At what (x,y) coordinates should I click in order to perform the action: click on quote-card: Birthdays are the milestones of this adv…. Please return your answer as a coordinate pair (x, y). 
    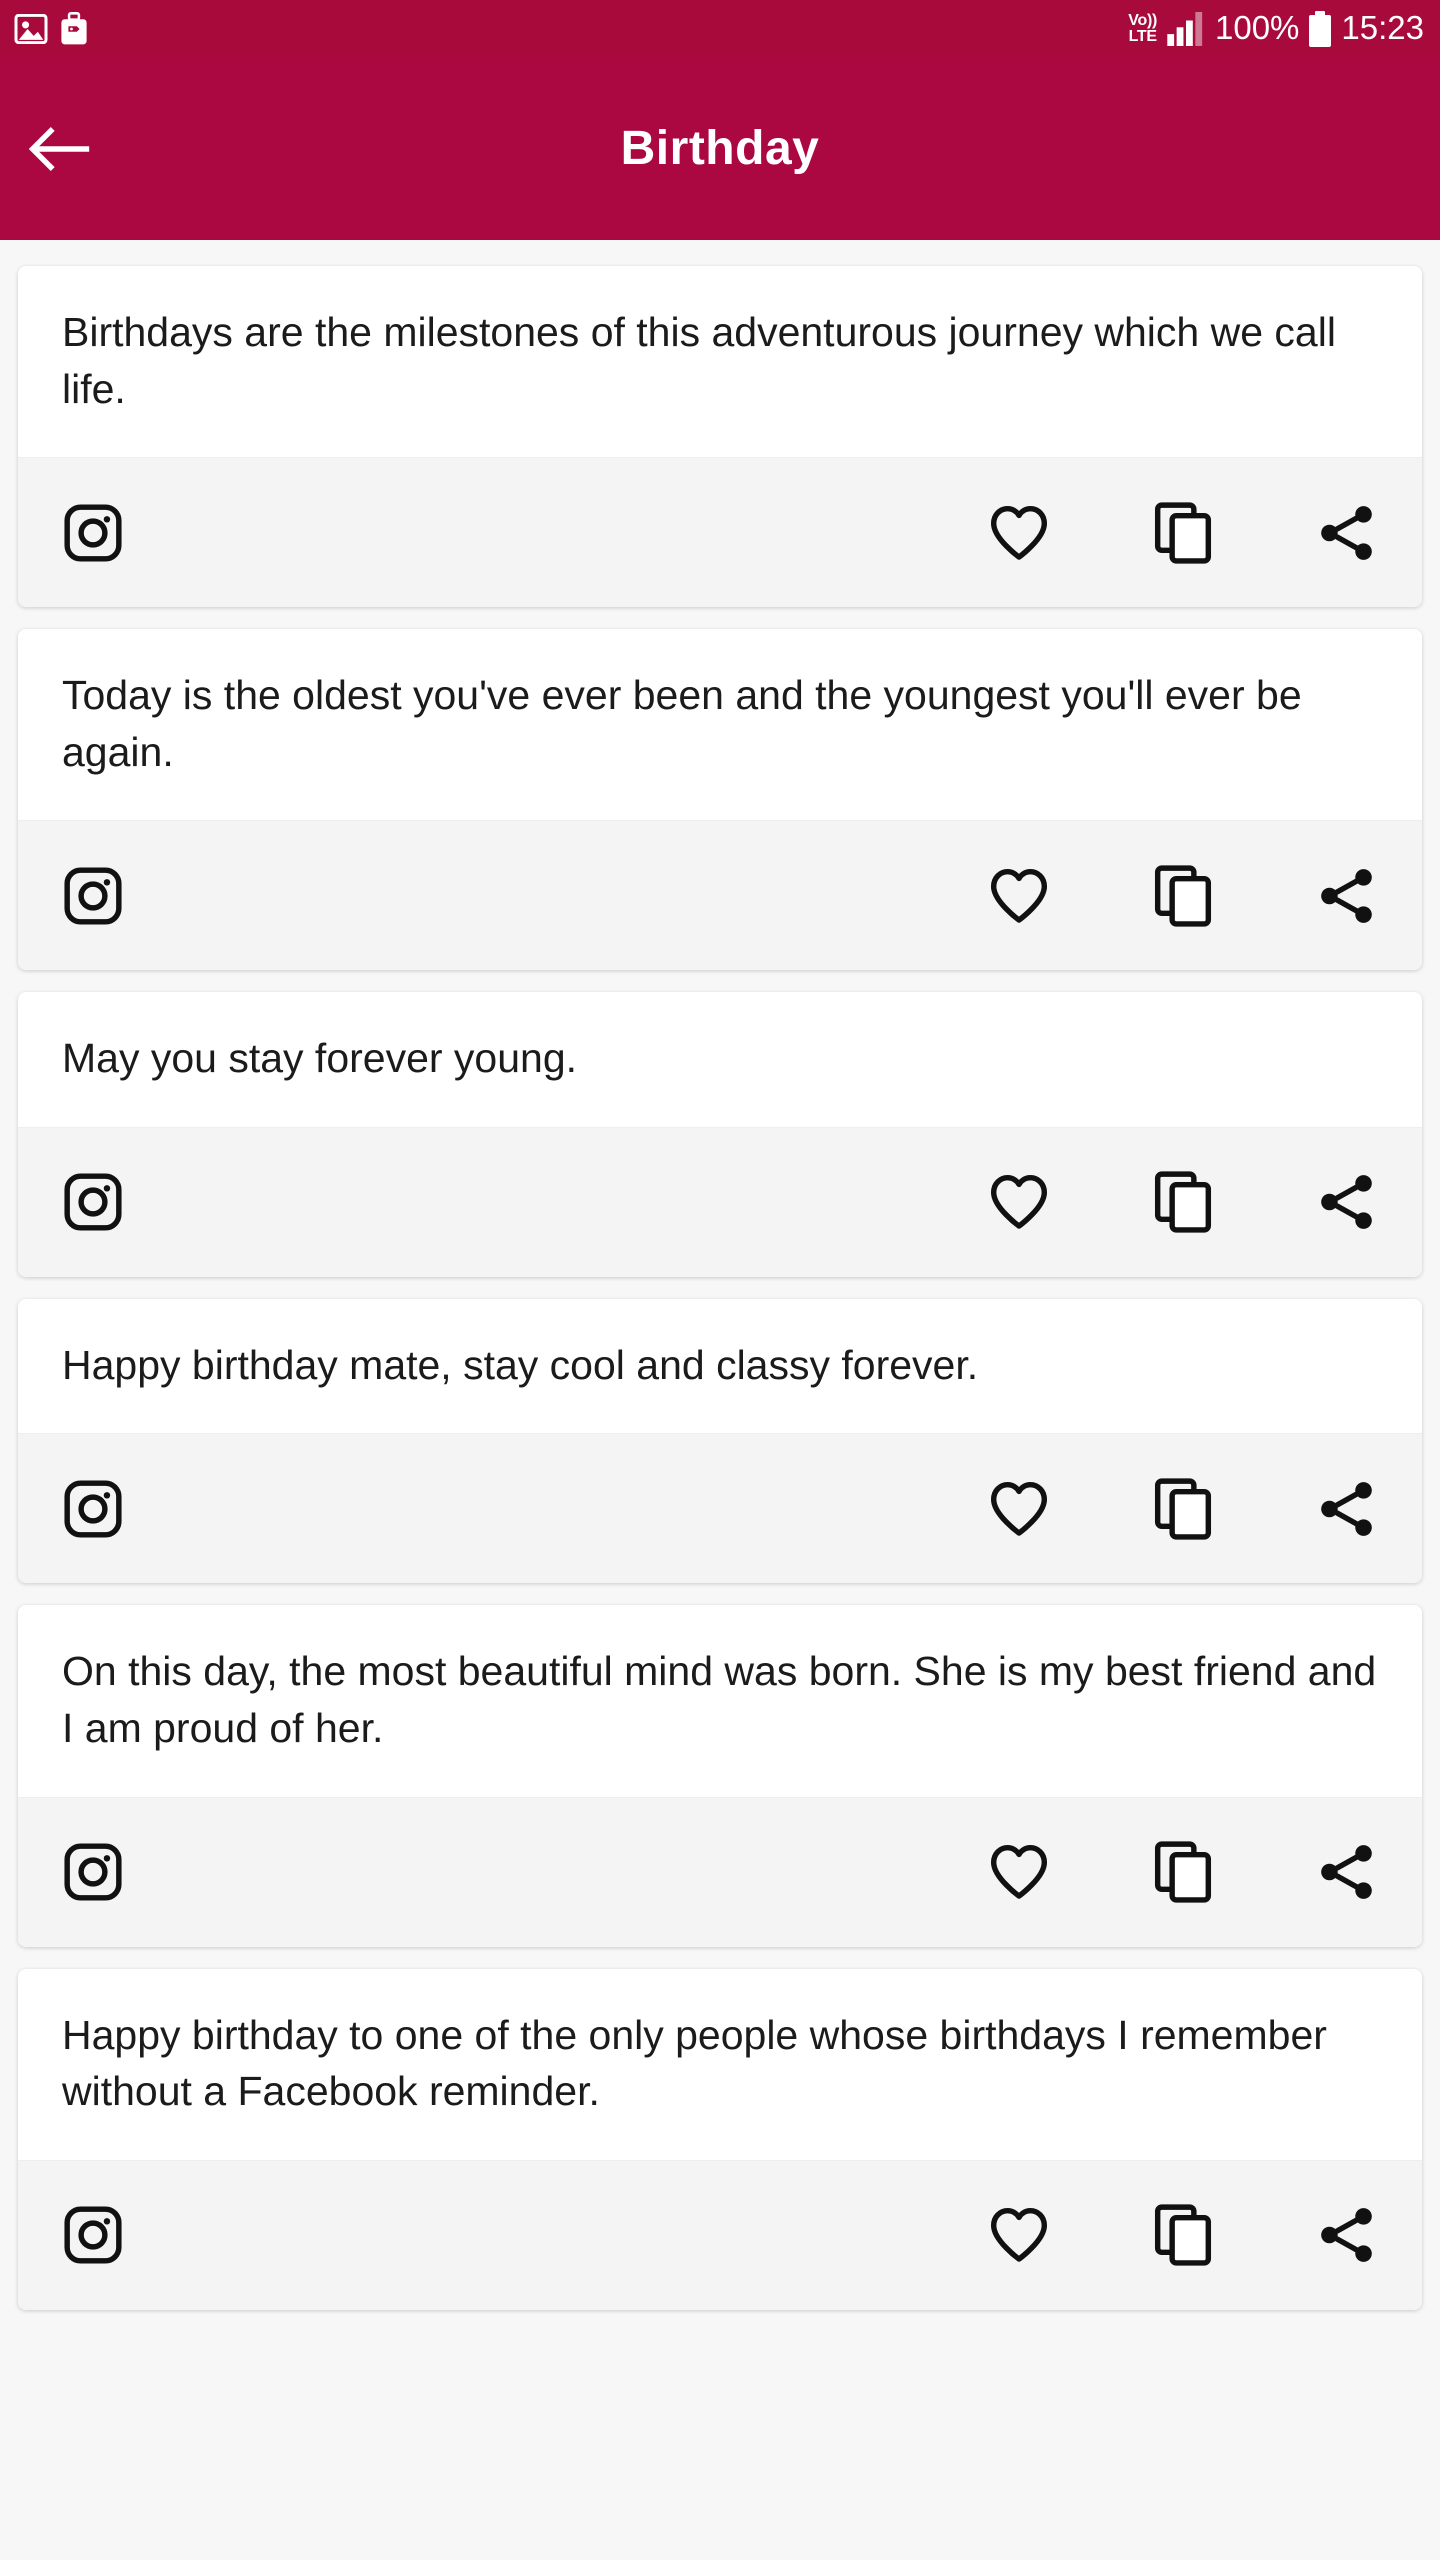
    Looking at the image, I should click on (720, 437).